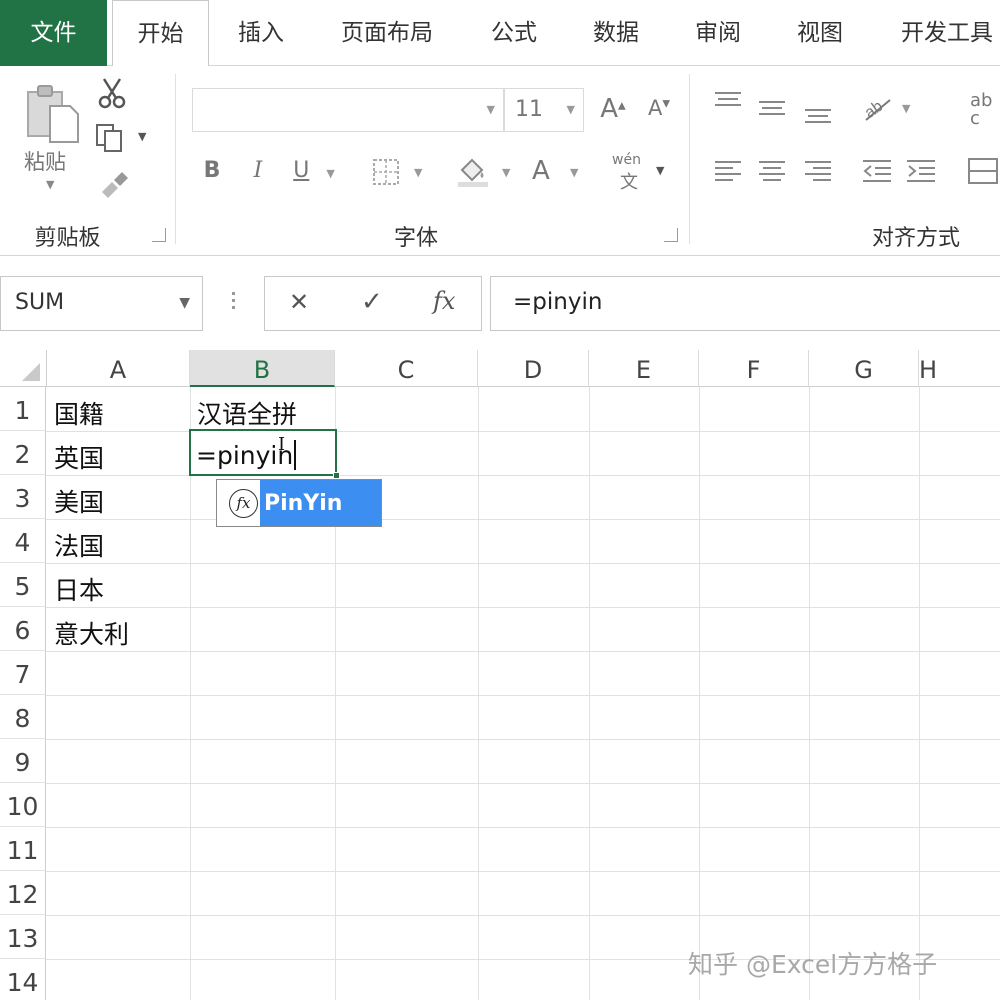 The image size is (1000, 1000). What do you see at coordinates (53, 114) in the screenshot?
I see `paste-icon` at bounding box center [53, 114].